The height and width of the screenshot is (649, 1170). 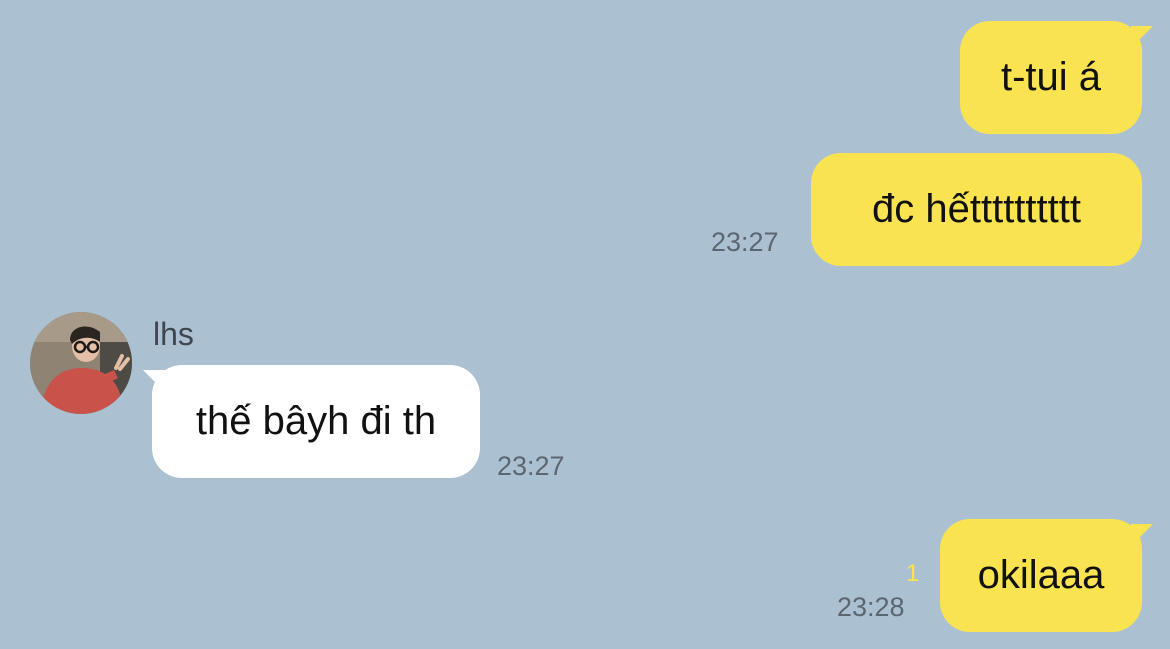 I want to click on sender-name: lhs, so click(x=173, y=334).